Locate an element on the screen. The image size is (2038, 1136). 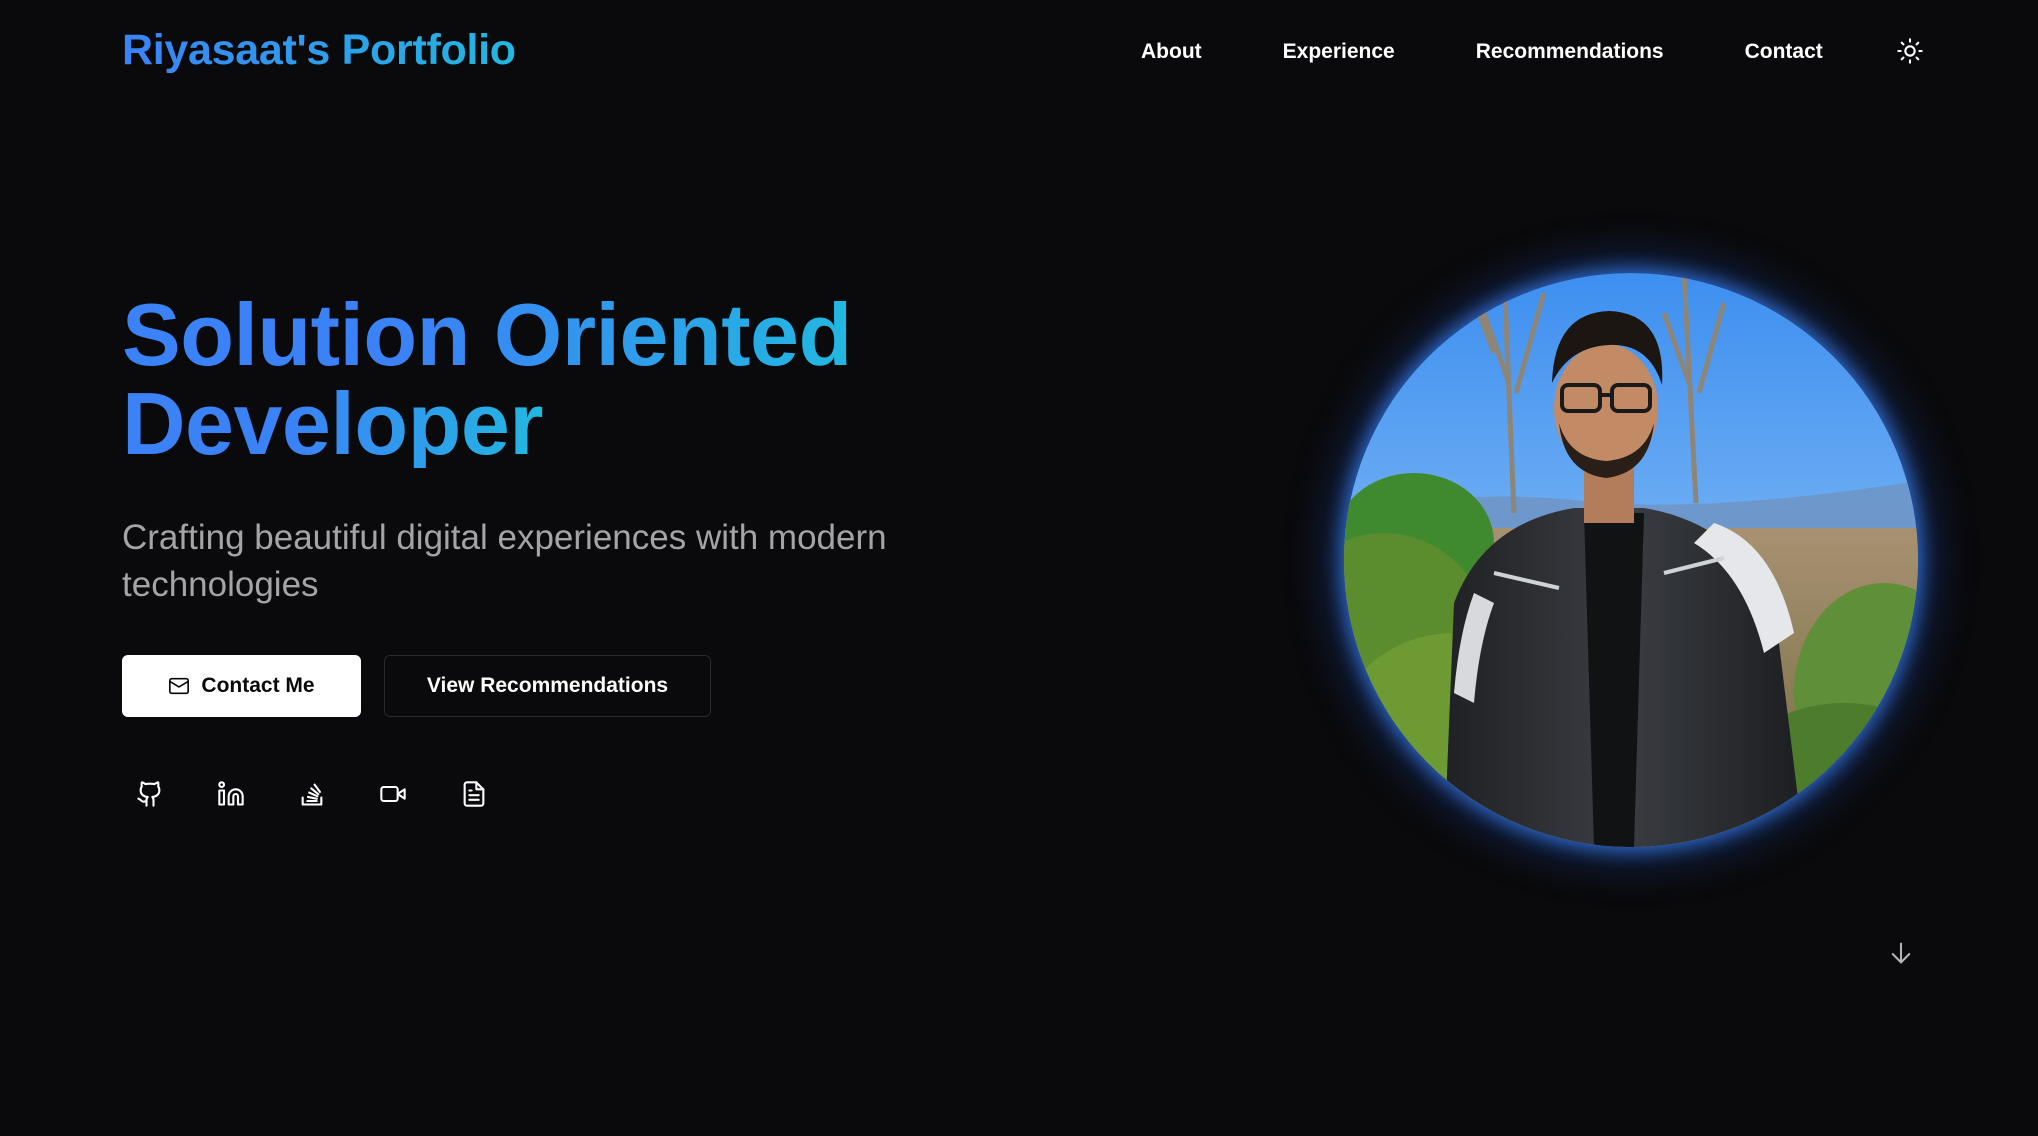
theme-toggle-button is located at coordinates (1910, 51).